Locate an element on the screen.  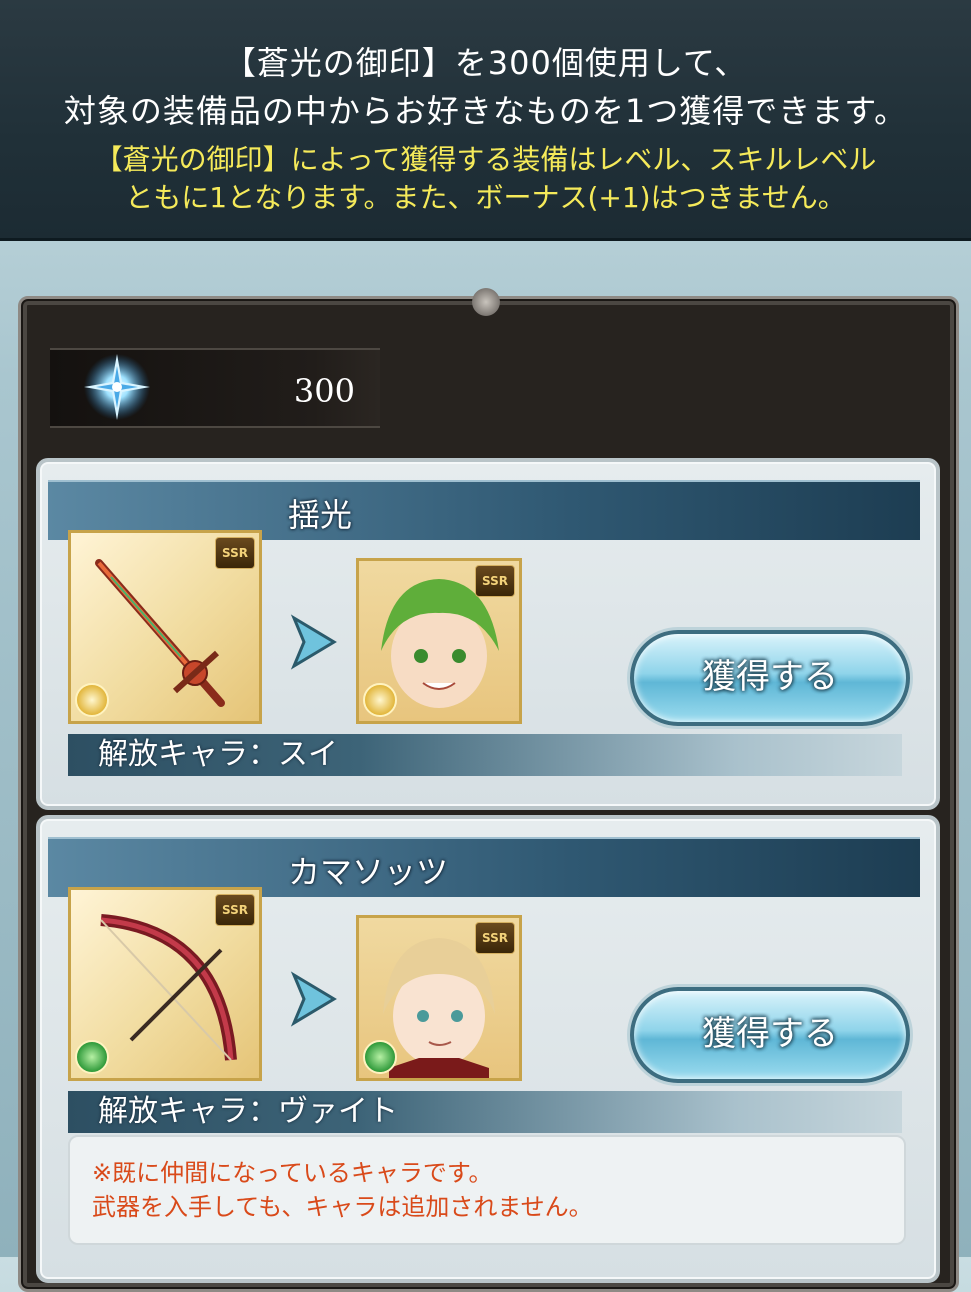
release-character-label: 解放キャラ：スイ is located at coordinates (218, 754).